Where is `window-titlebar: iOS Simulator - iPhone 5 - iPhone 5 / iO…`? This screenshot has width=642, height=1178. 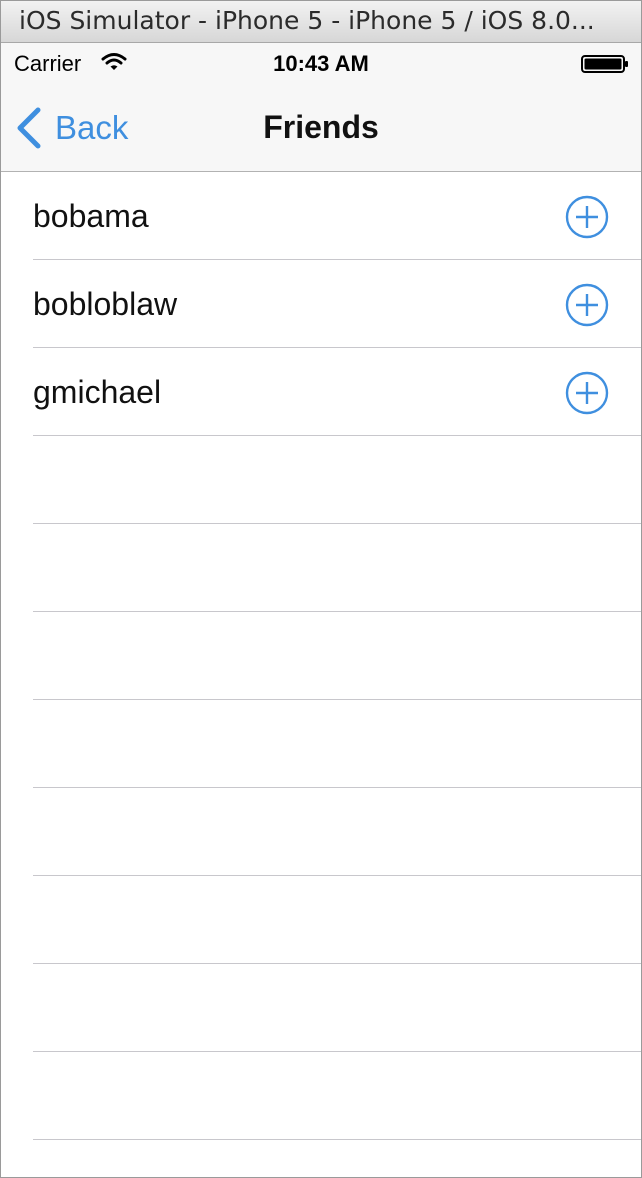 window-titlebar: iOS Simulator - iPhone 5 - iPhone 5 / iO… is located at coordinates (321, 22).